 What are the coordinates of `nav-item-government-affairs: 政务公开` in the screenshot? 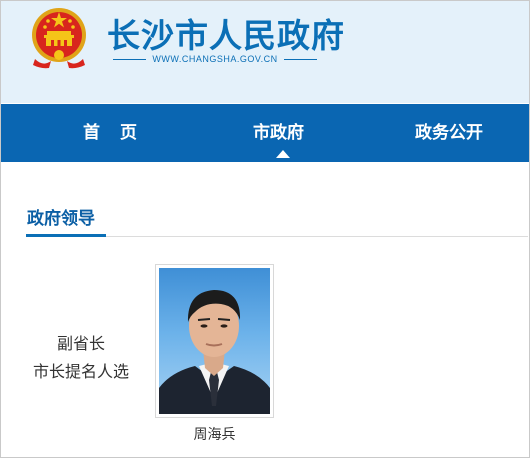 It's located at (449, 133).